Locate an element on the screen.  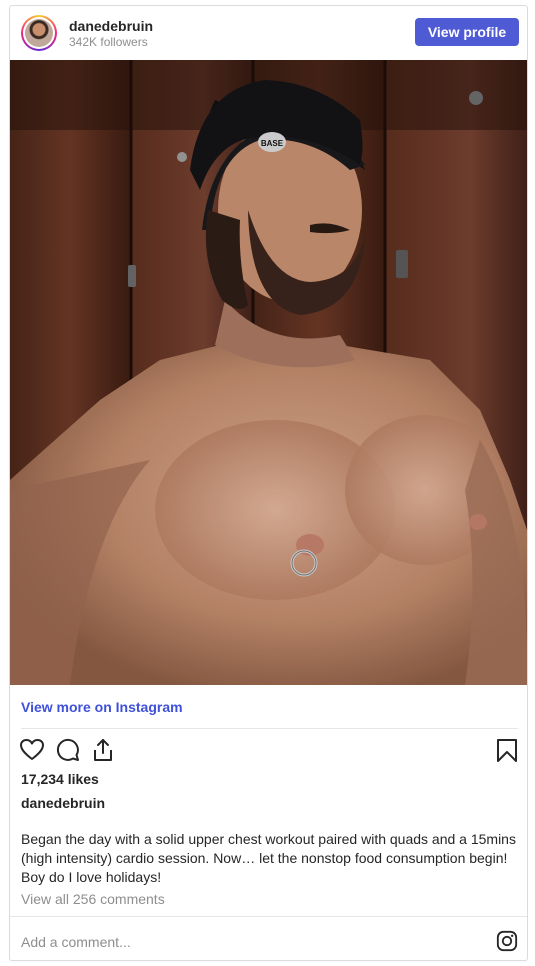
instagram-icon is located at coordinates (507, 941).